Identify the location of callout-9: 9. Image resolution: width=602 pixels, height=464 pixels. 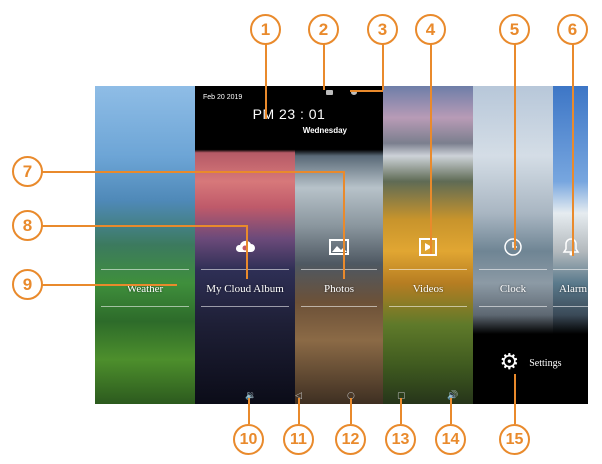
(27, 284).